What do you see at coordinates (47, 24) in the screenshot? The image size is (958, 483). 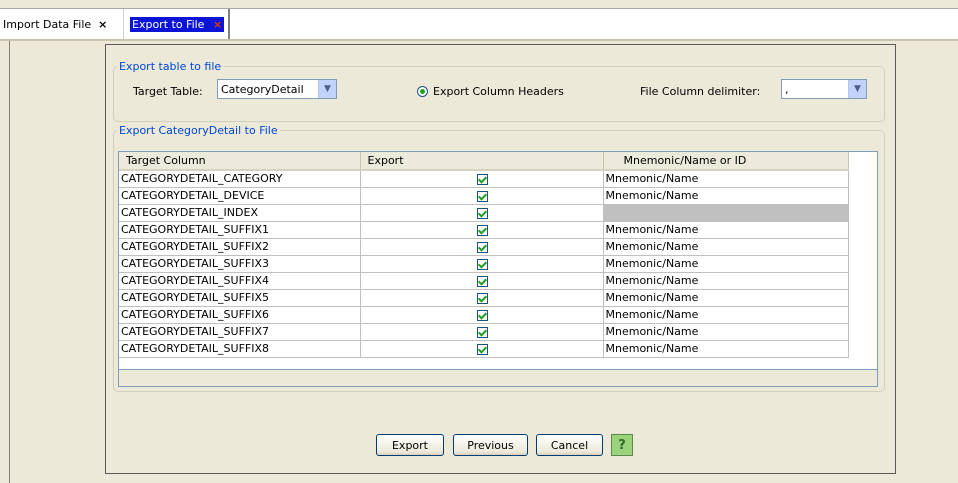 I see `tab-label: Import Data File` at bounding box center [47, 24].